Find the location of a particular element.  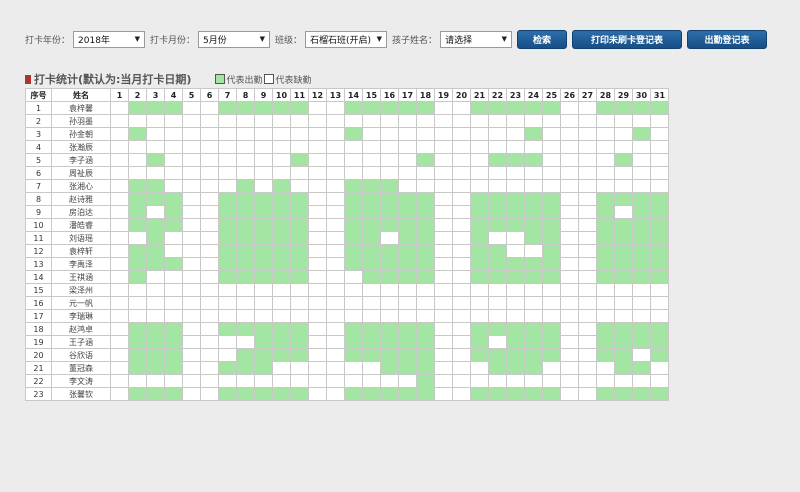

class-select: 石榴石班(开启) ▼ is located at coordinates (346, 39).